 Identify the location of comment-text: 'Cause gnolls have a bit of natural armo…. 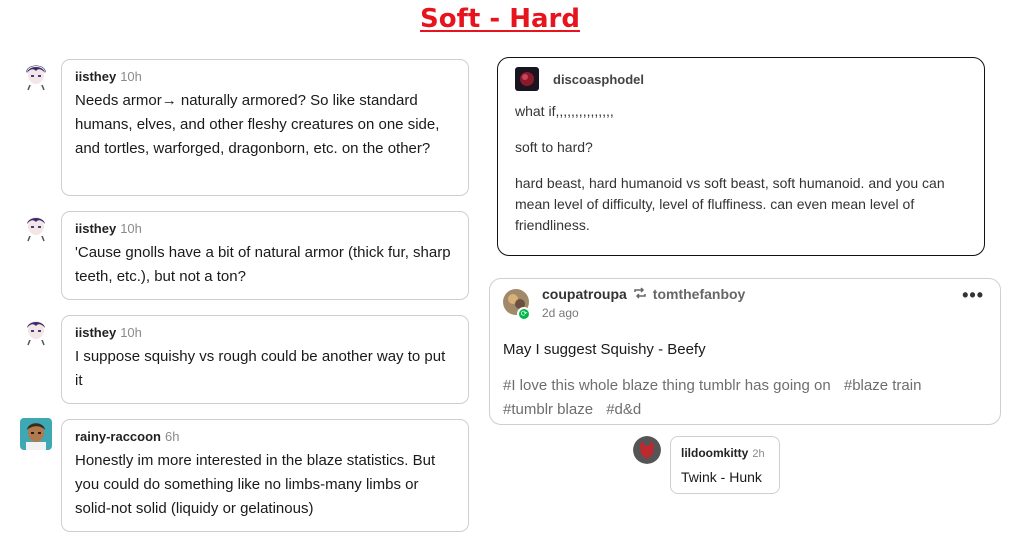
(263, 264).